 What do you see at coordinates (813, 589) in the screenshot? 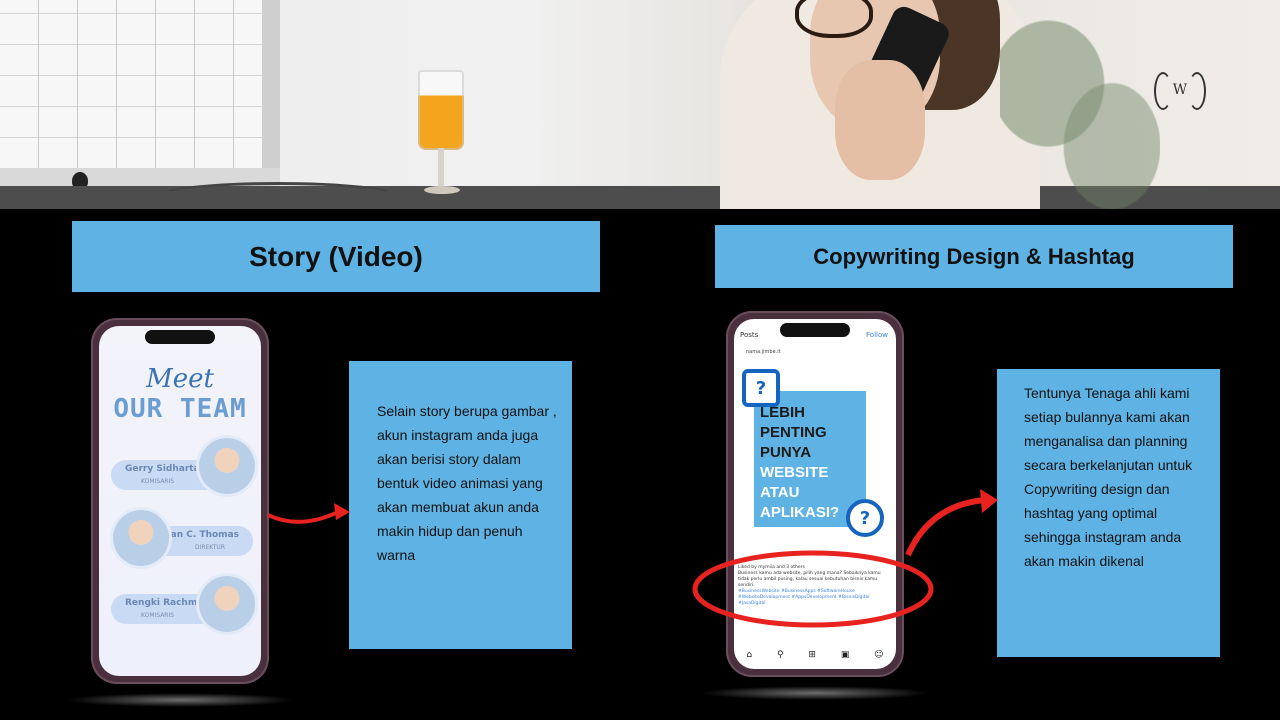
I see `caption-highlight-ellipse` at bounding box center [813, 589].